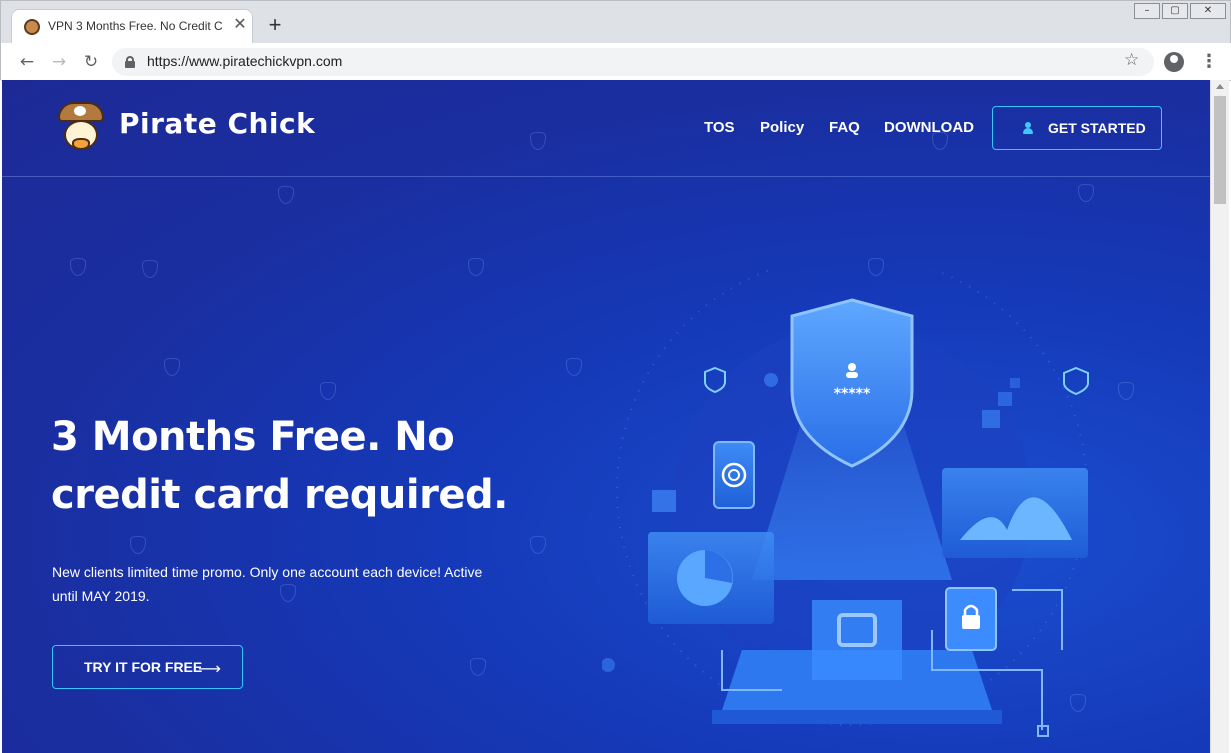 The width and height of the screenshot is (1231, 753). I want to click on get-started-button: GET STARTED, so click(1077, 128).